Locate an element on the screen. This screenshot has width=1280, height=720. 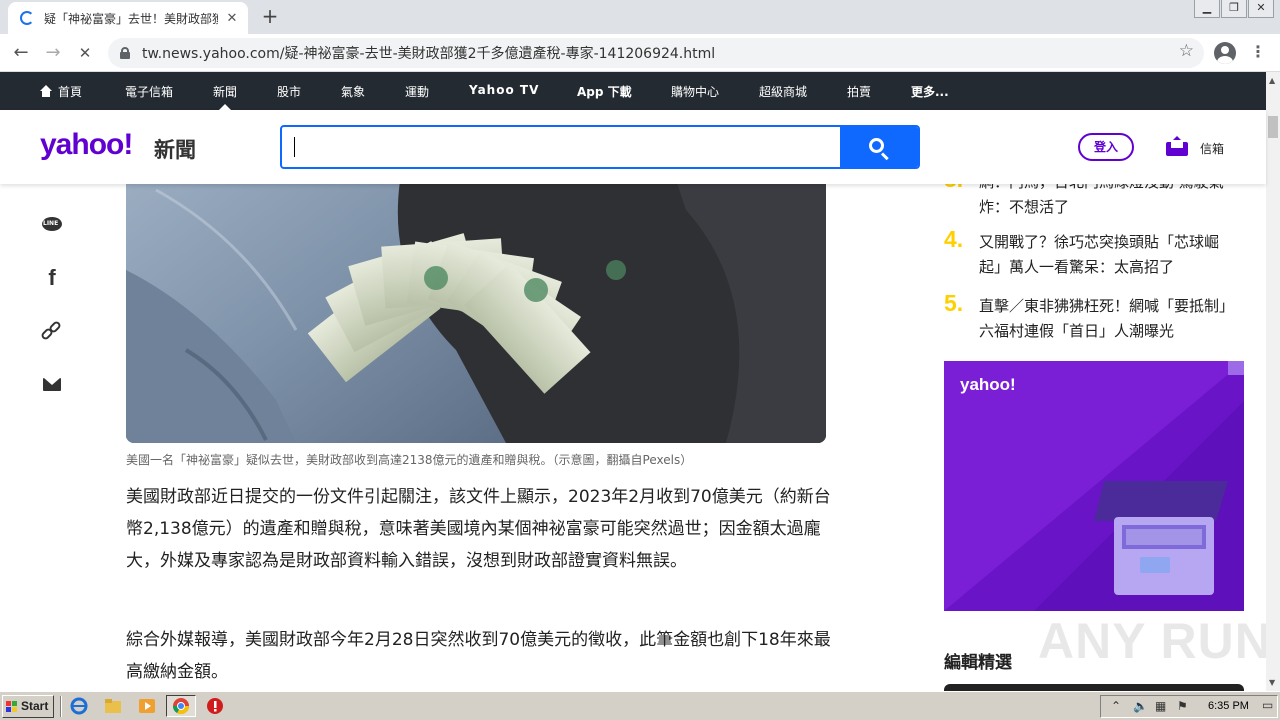
search-input is located at coordinates (562, 147).